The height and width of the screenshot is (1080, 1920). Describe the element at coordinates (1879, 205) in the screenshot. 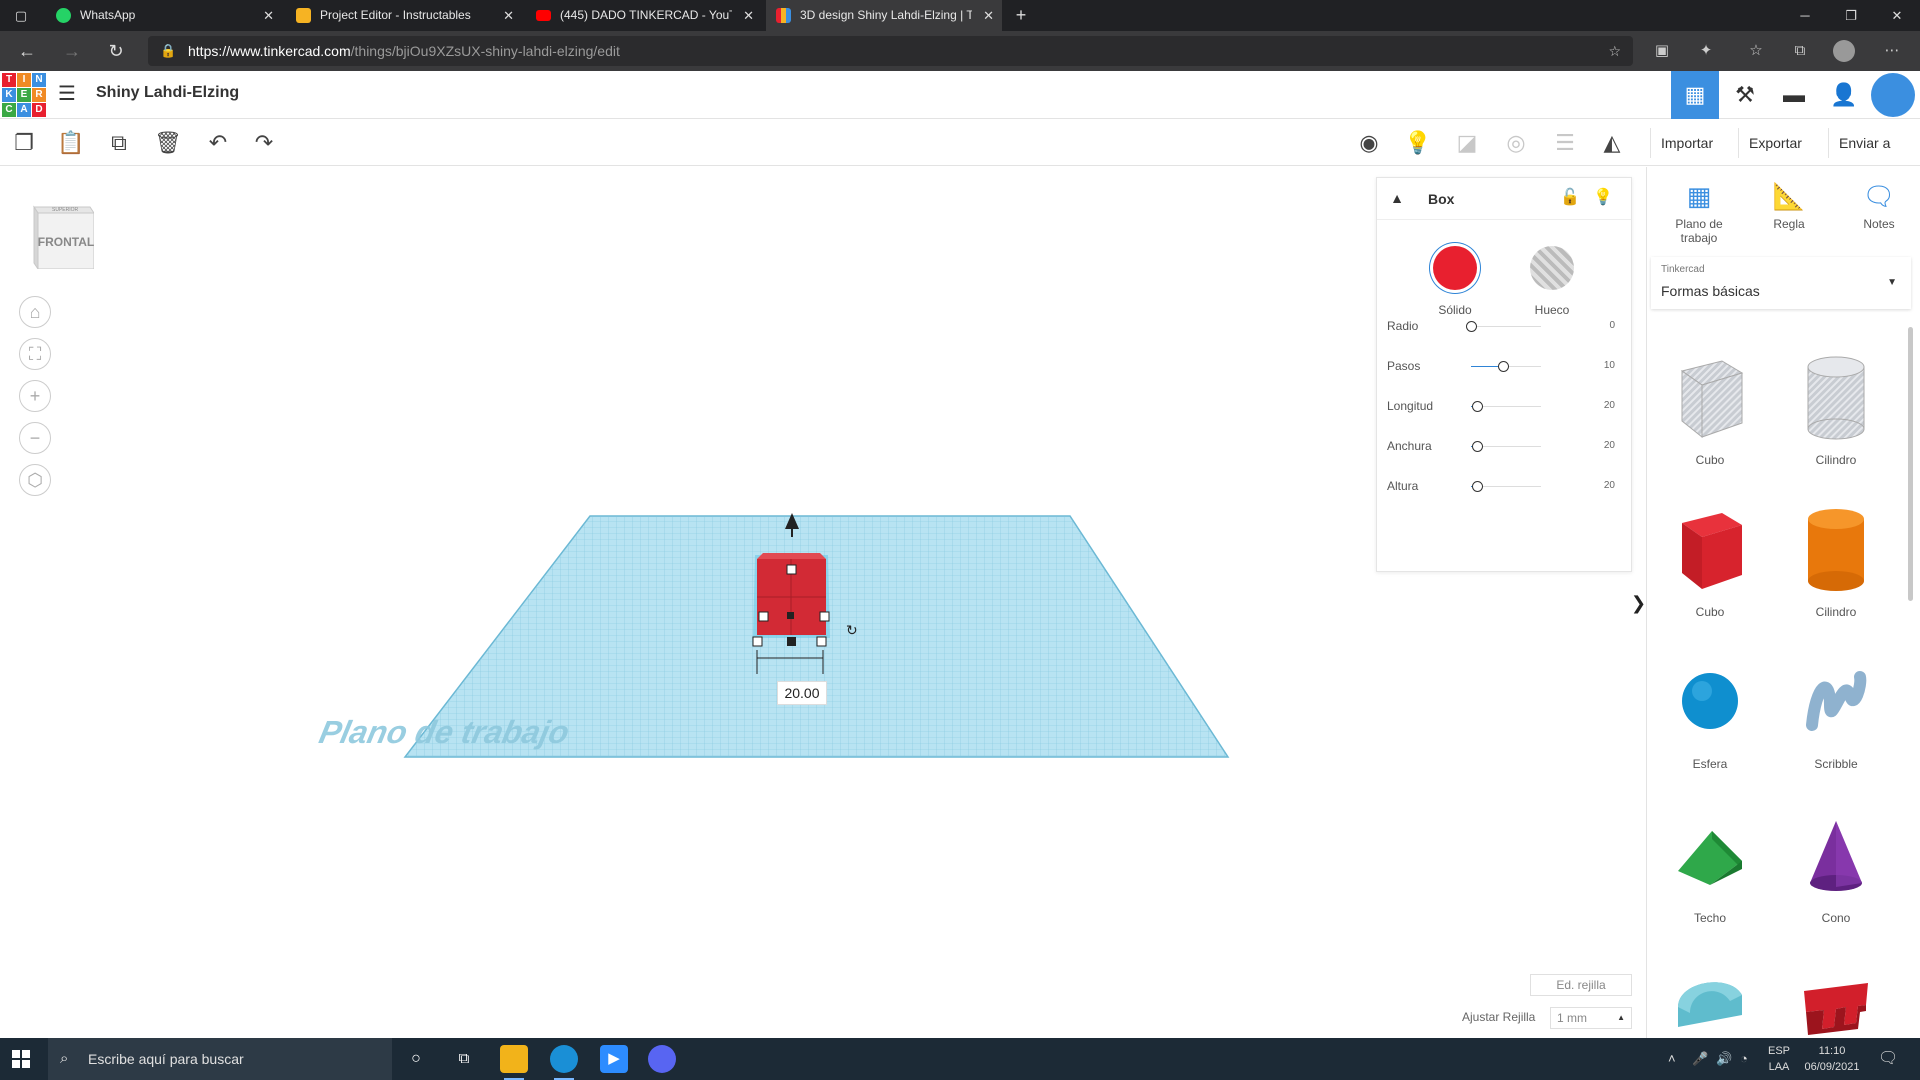

I see `notes-tool: 🗨 Notes` at that location.